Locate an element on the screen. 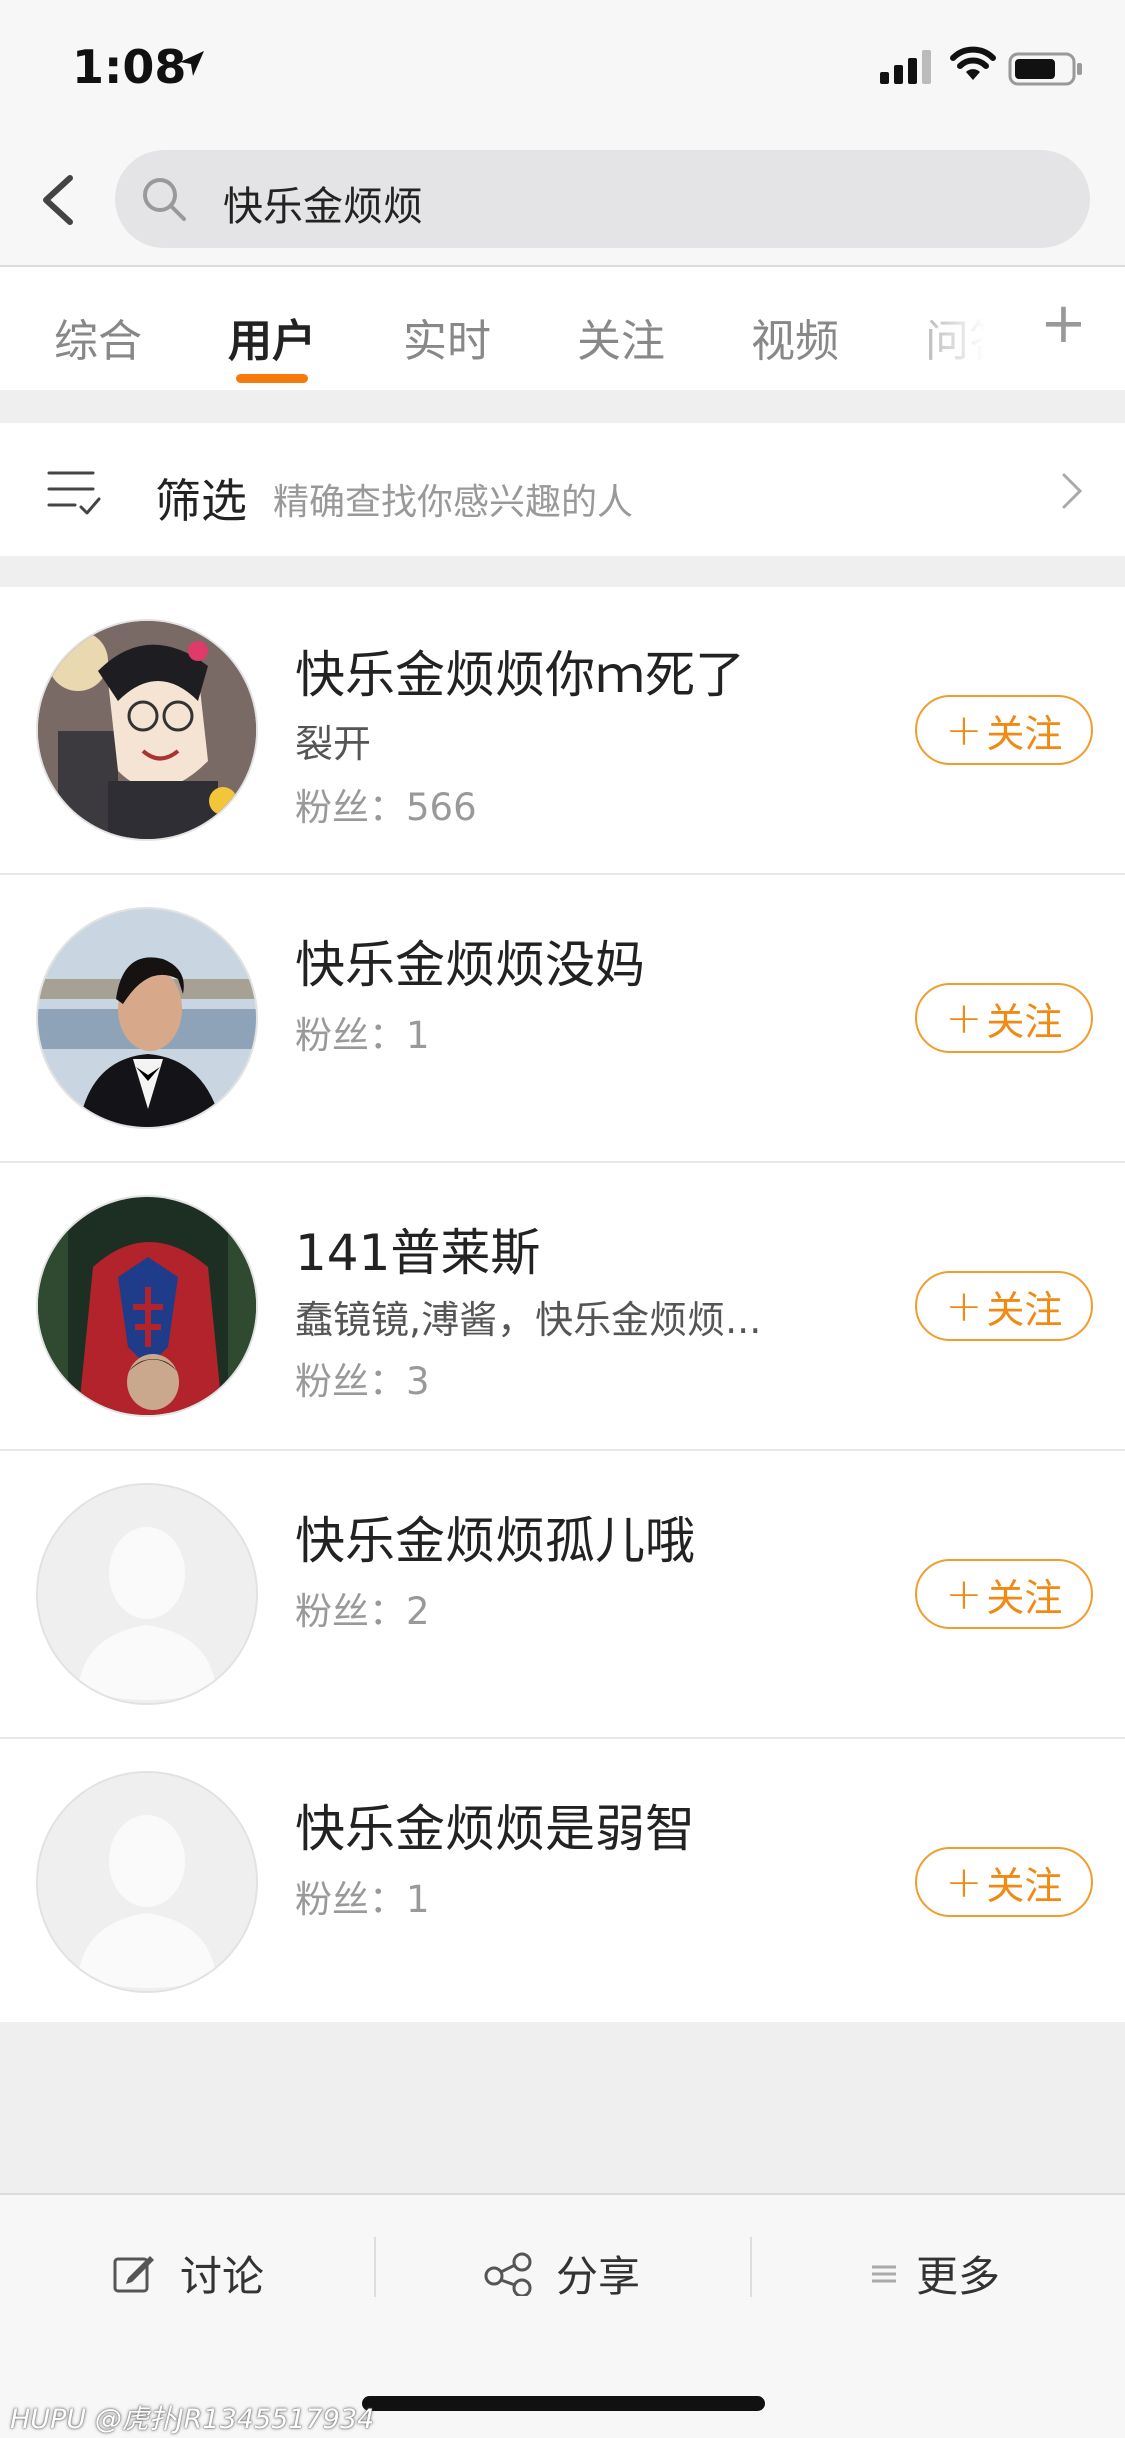  user-fans: 粉丝：566 is located at coordinates (386, 804).